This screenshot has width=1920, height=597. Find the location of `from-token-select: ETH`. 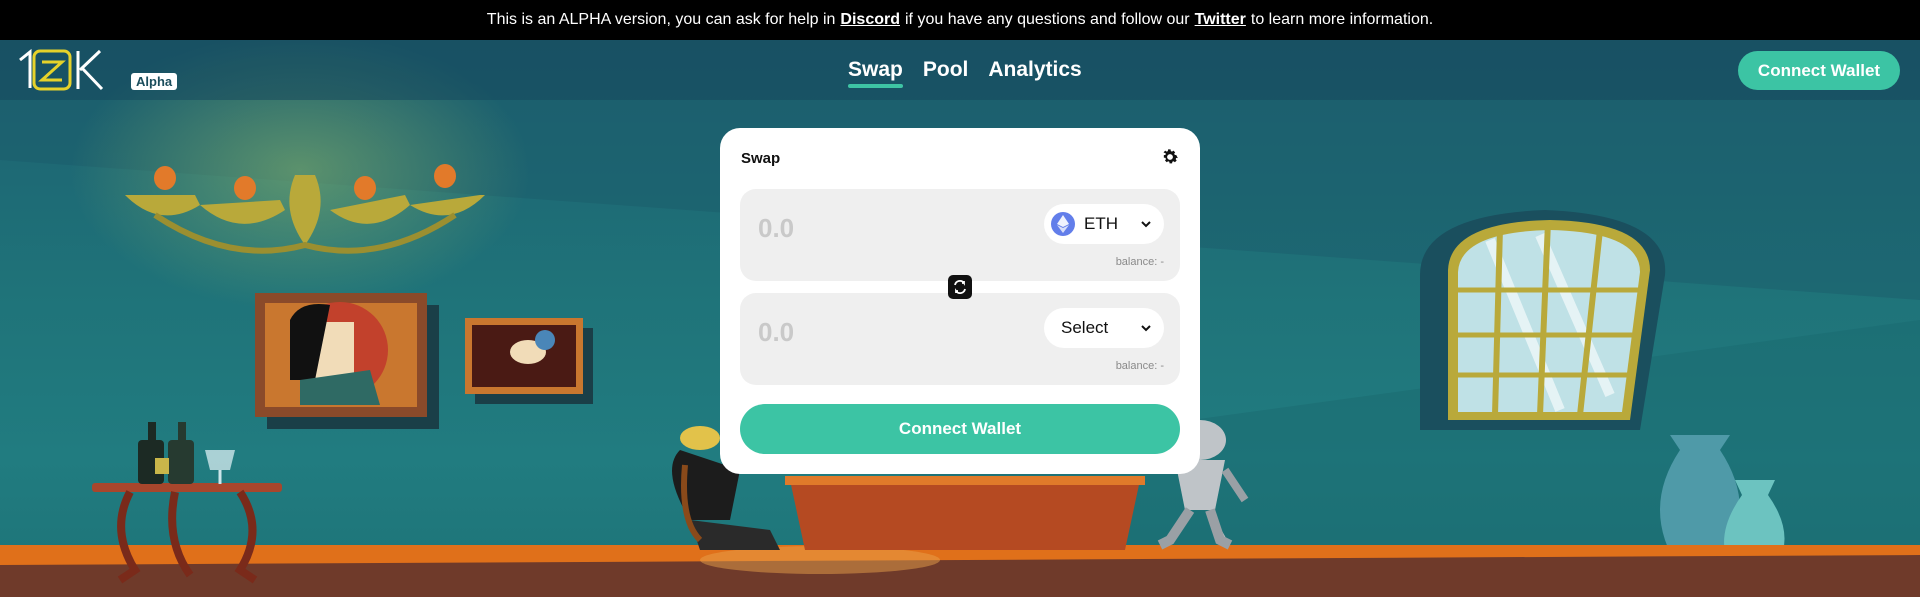

from-token-select: ETH is located at coordinates (1104, 224).